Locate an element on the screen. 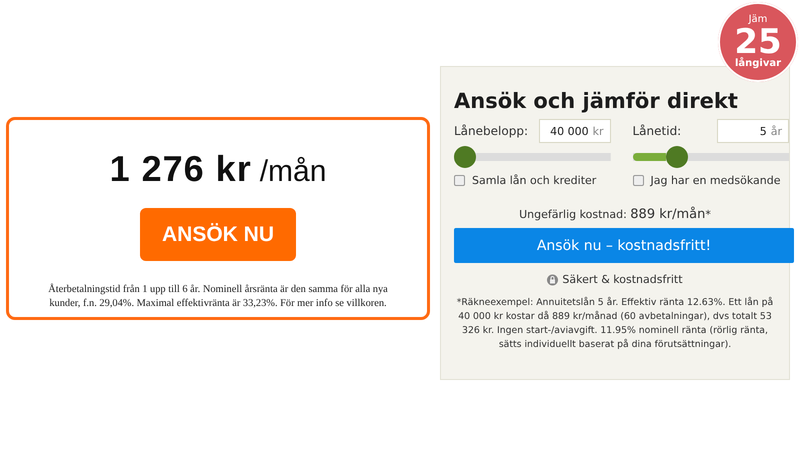 This screenshot has height=450, width=800. monthly-amount: 1 276 kr is located at coordinates (181, 169).